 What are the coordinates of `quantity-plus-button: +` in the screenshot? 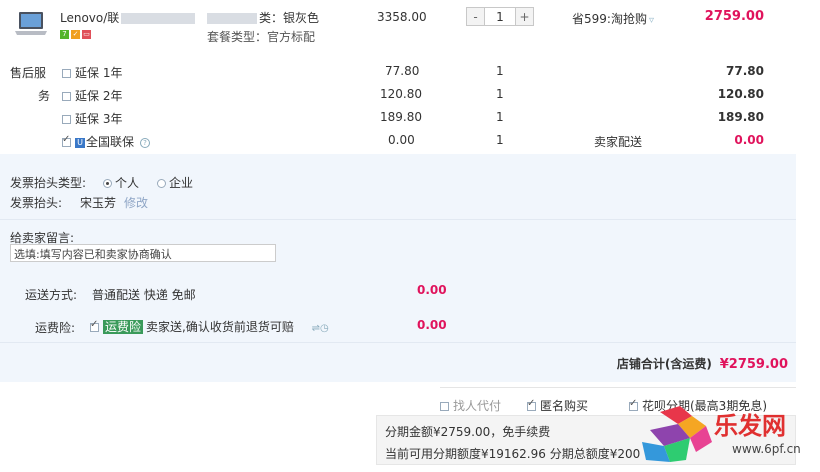 It's located at (524, 16).